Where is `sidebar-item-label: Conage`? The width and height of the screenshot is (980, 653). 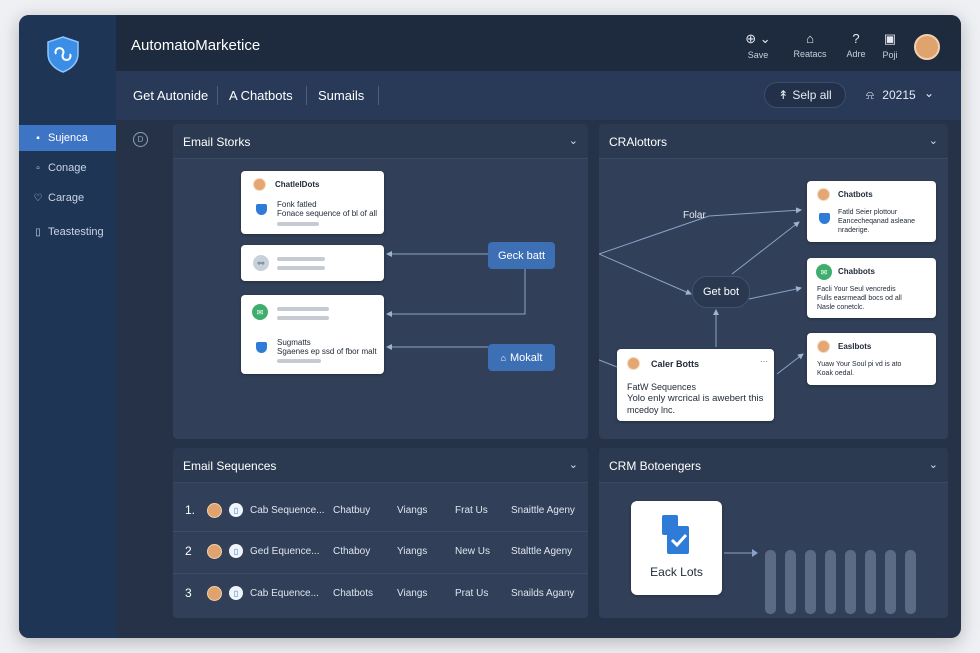
sidebar-item-label: Conage is located at coordinates (67, 168).